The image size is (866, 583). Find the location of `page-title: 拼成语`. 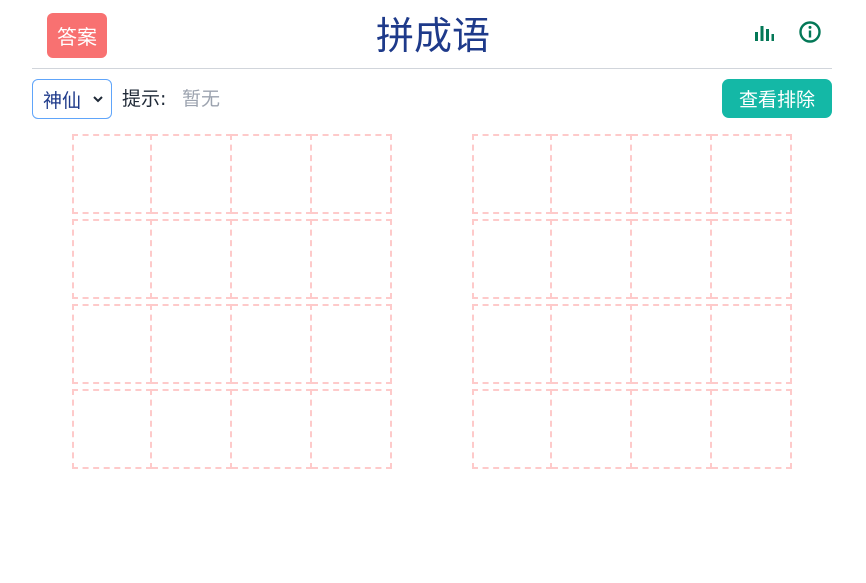

page-title: 拼成语 is located at coordinates (432, 36).